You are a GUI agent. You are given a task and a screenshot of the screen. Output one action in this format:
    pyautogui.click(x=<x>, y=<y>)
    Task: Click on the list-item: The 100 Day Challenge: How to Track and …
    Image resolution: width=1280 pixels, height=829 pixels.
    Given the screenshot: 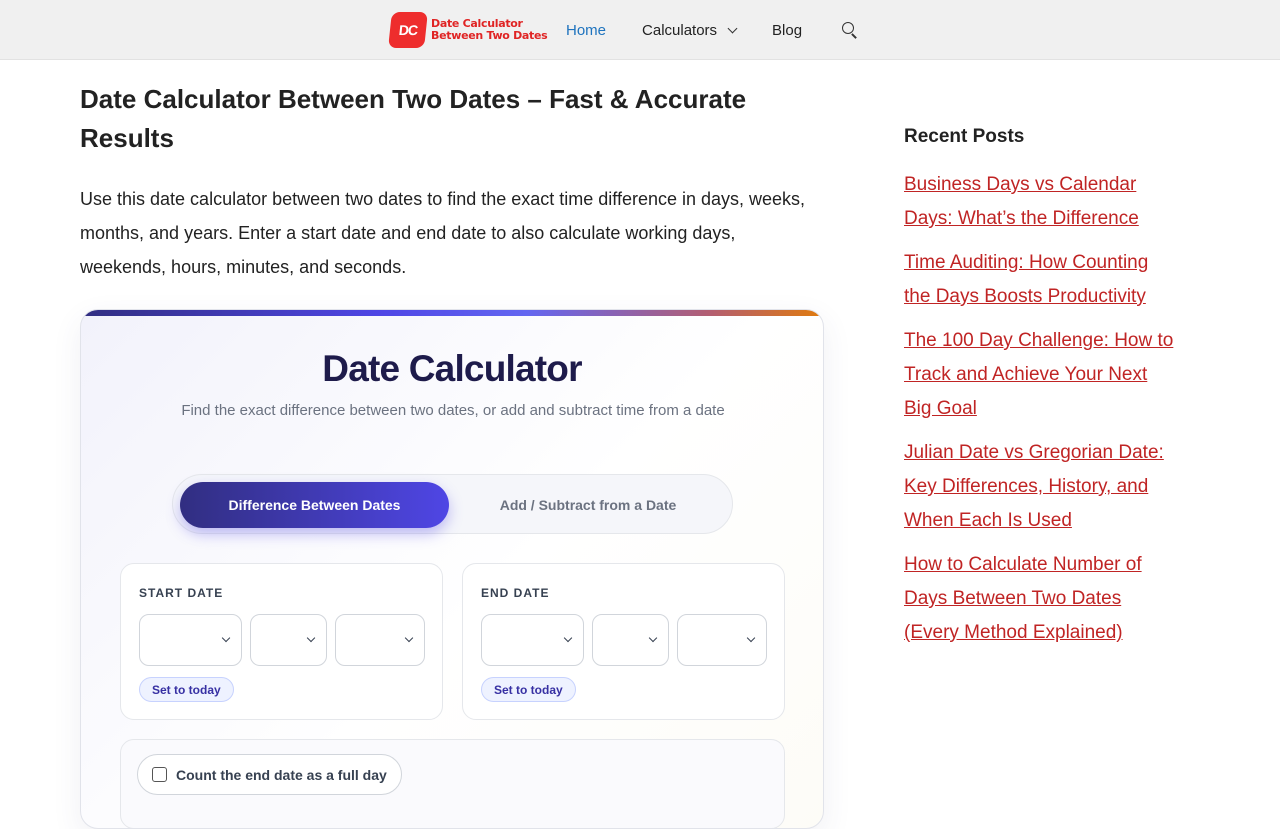 What is the action you would take?
    pyautogui.click(x=1039, y=375)
    